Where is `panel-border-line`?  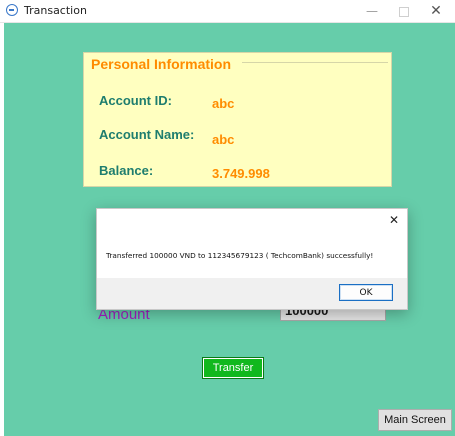 panel-border-line is located at coordinates (315, 62).